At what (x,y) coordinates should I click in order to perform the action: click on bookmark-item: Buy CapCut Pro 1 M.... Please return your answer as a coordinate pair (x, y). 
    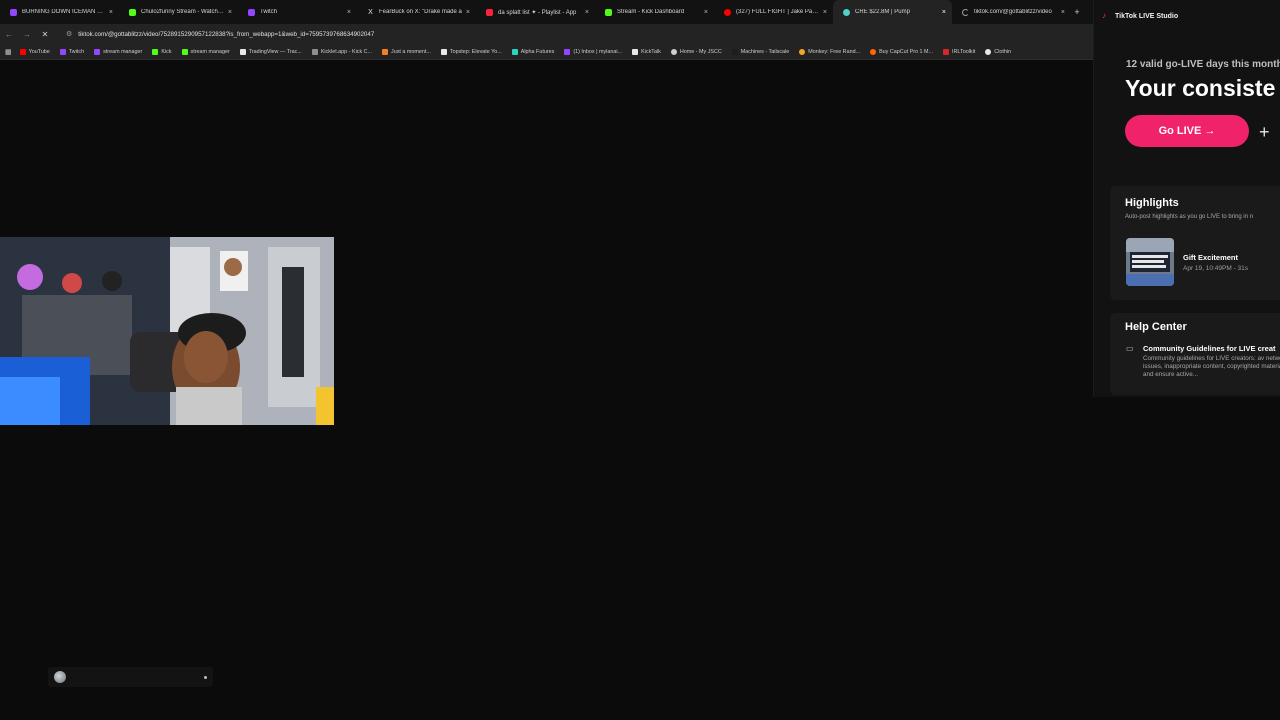
    Looking at the image, I should click on (901, 51).